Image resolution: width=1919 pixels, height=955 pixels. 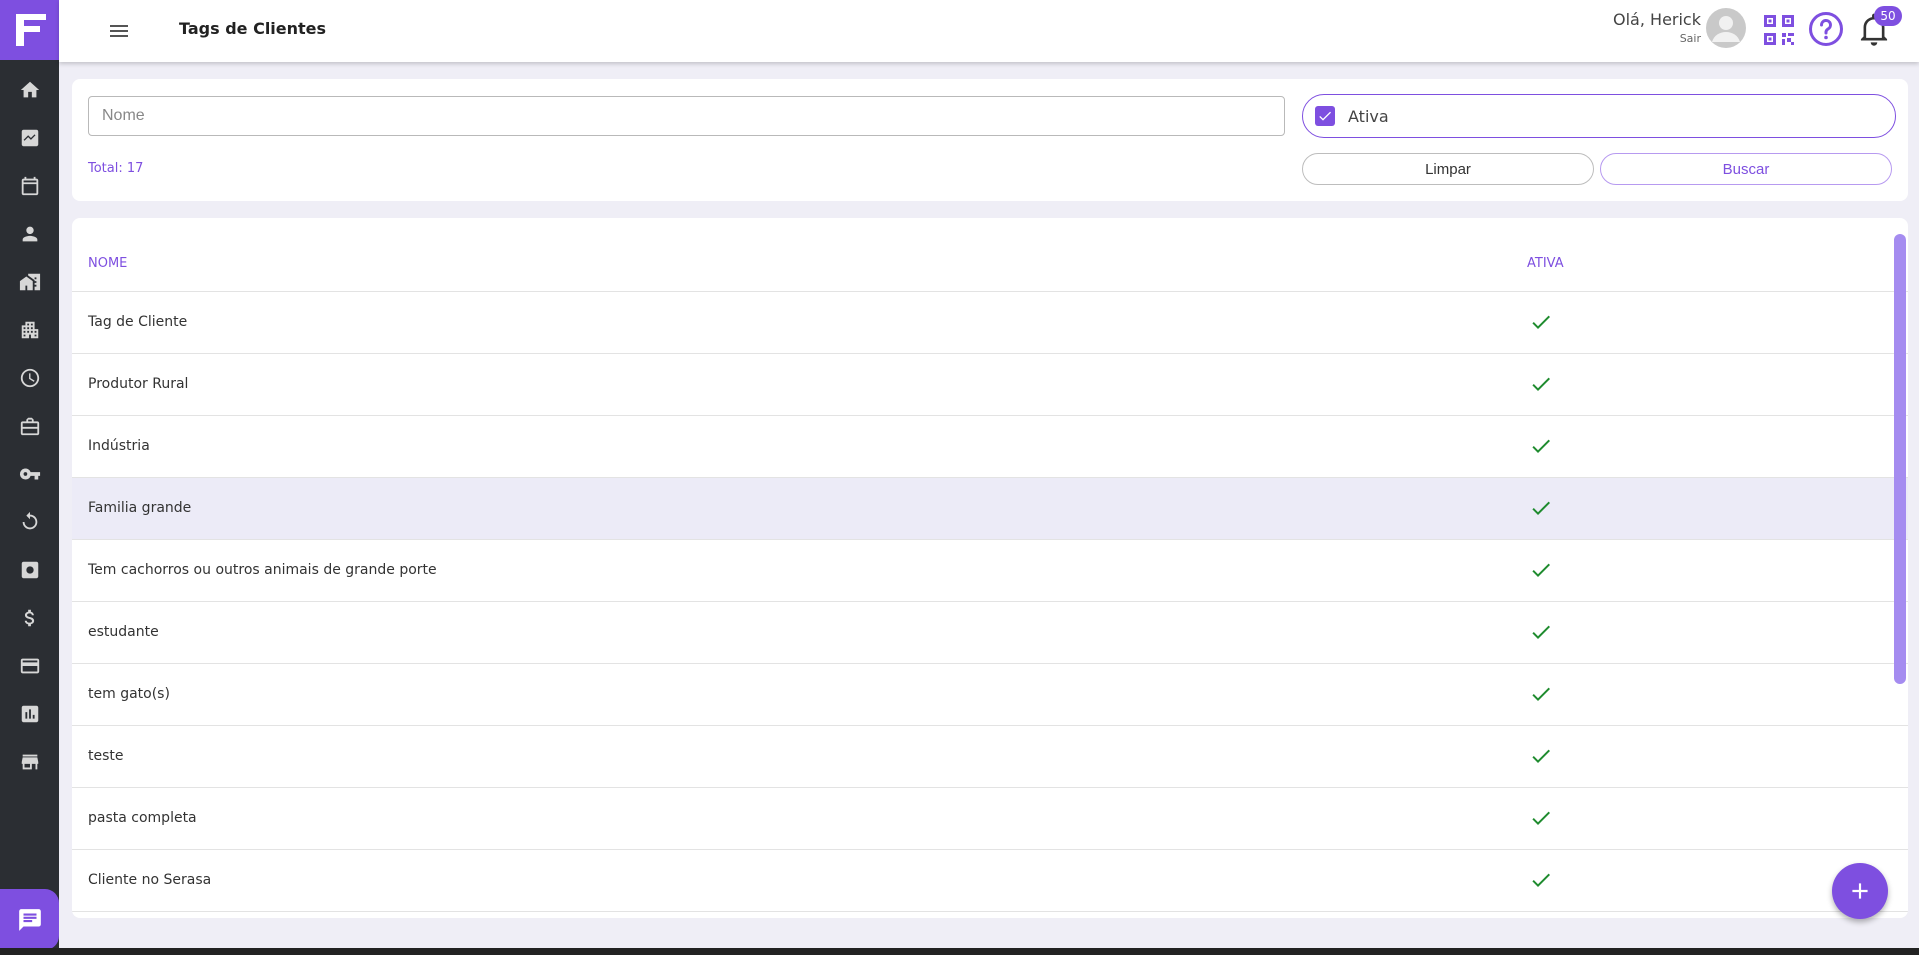 I want to click on sidebar-item-sync, so click(x=29, y=522).